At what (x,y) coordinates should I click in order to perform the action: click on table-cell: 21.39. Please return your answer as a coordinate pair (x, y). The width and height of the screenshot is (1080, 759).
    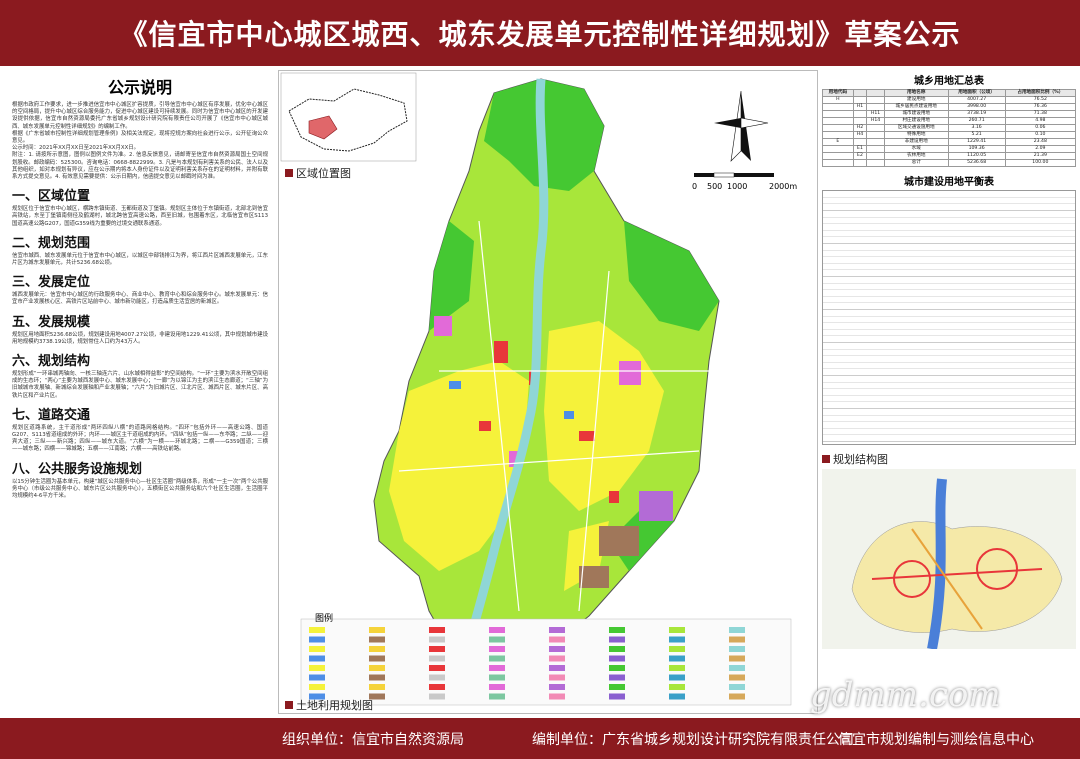
    Looking at the image, I should click on (1040, 156).